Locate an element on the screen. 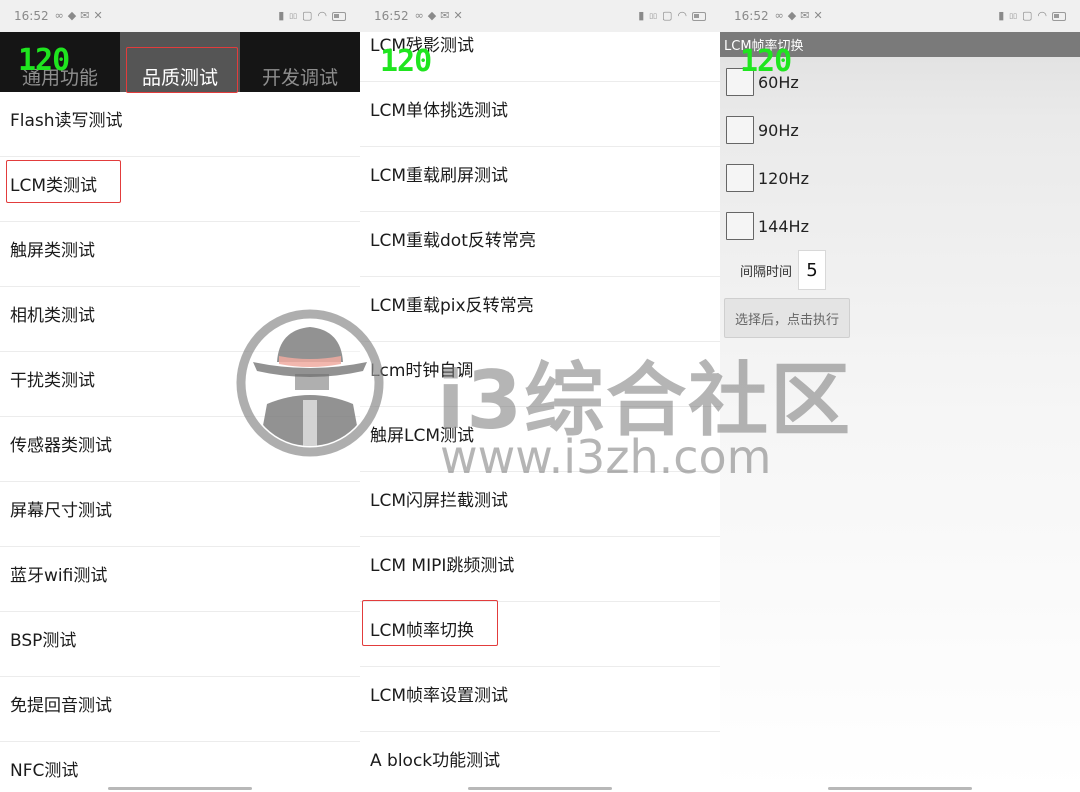  item-label: LCM闪屏拦截测试 is located at coordinates (439, 500).